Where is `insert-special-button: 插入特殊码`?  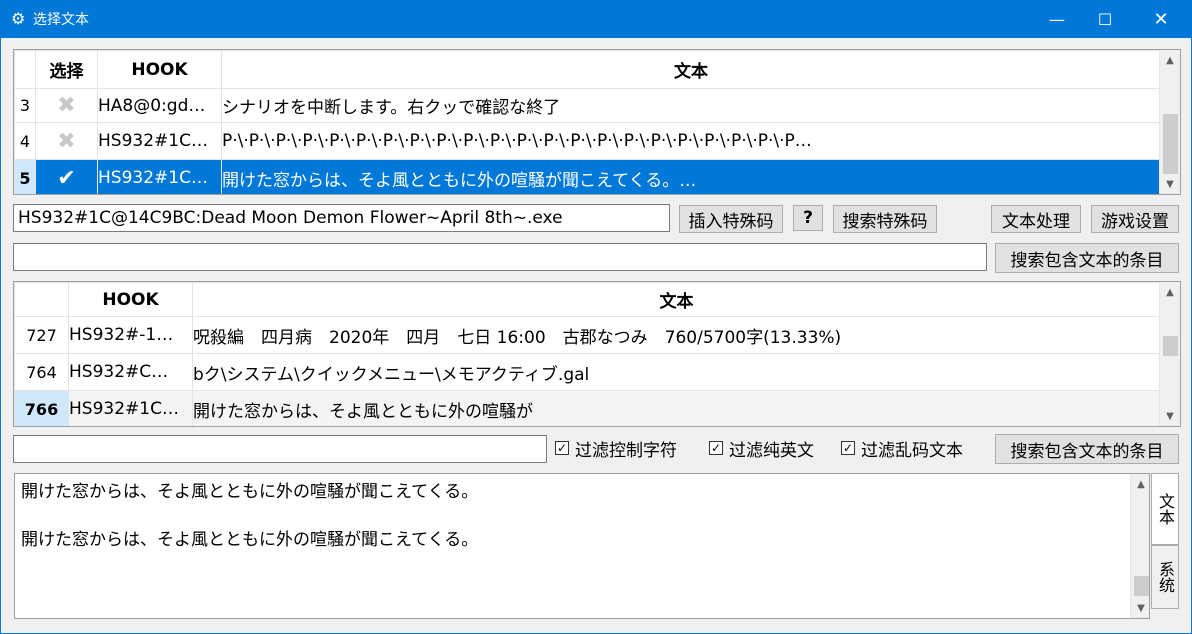 insert-special-button: 插入特殊码 is located at coordinates (731, 219).